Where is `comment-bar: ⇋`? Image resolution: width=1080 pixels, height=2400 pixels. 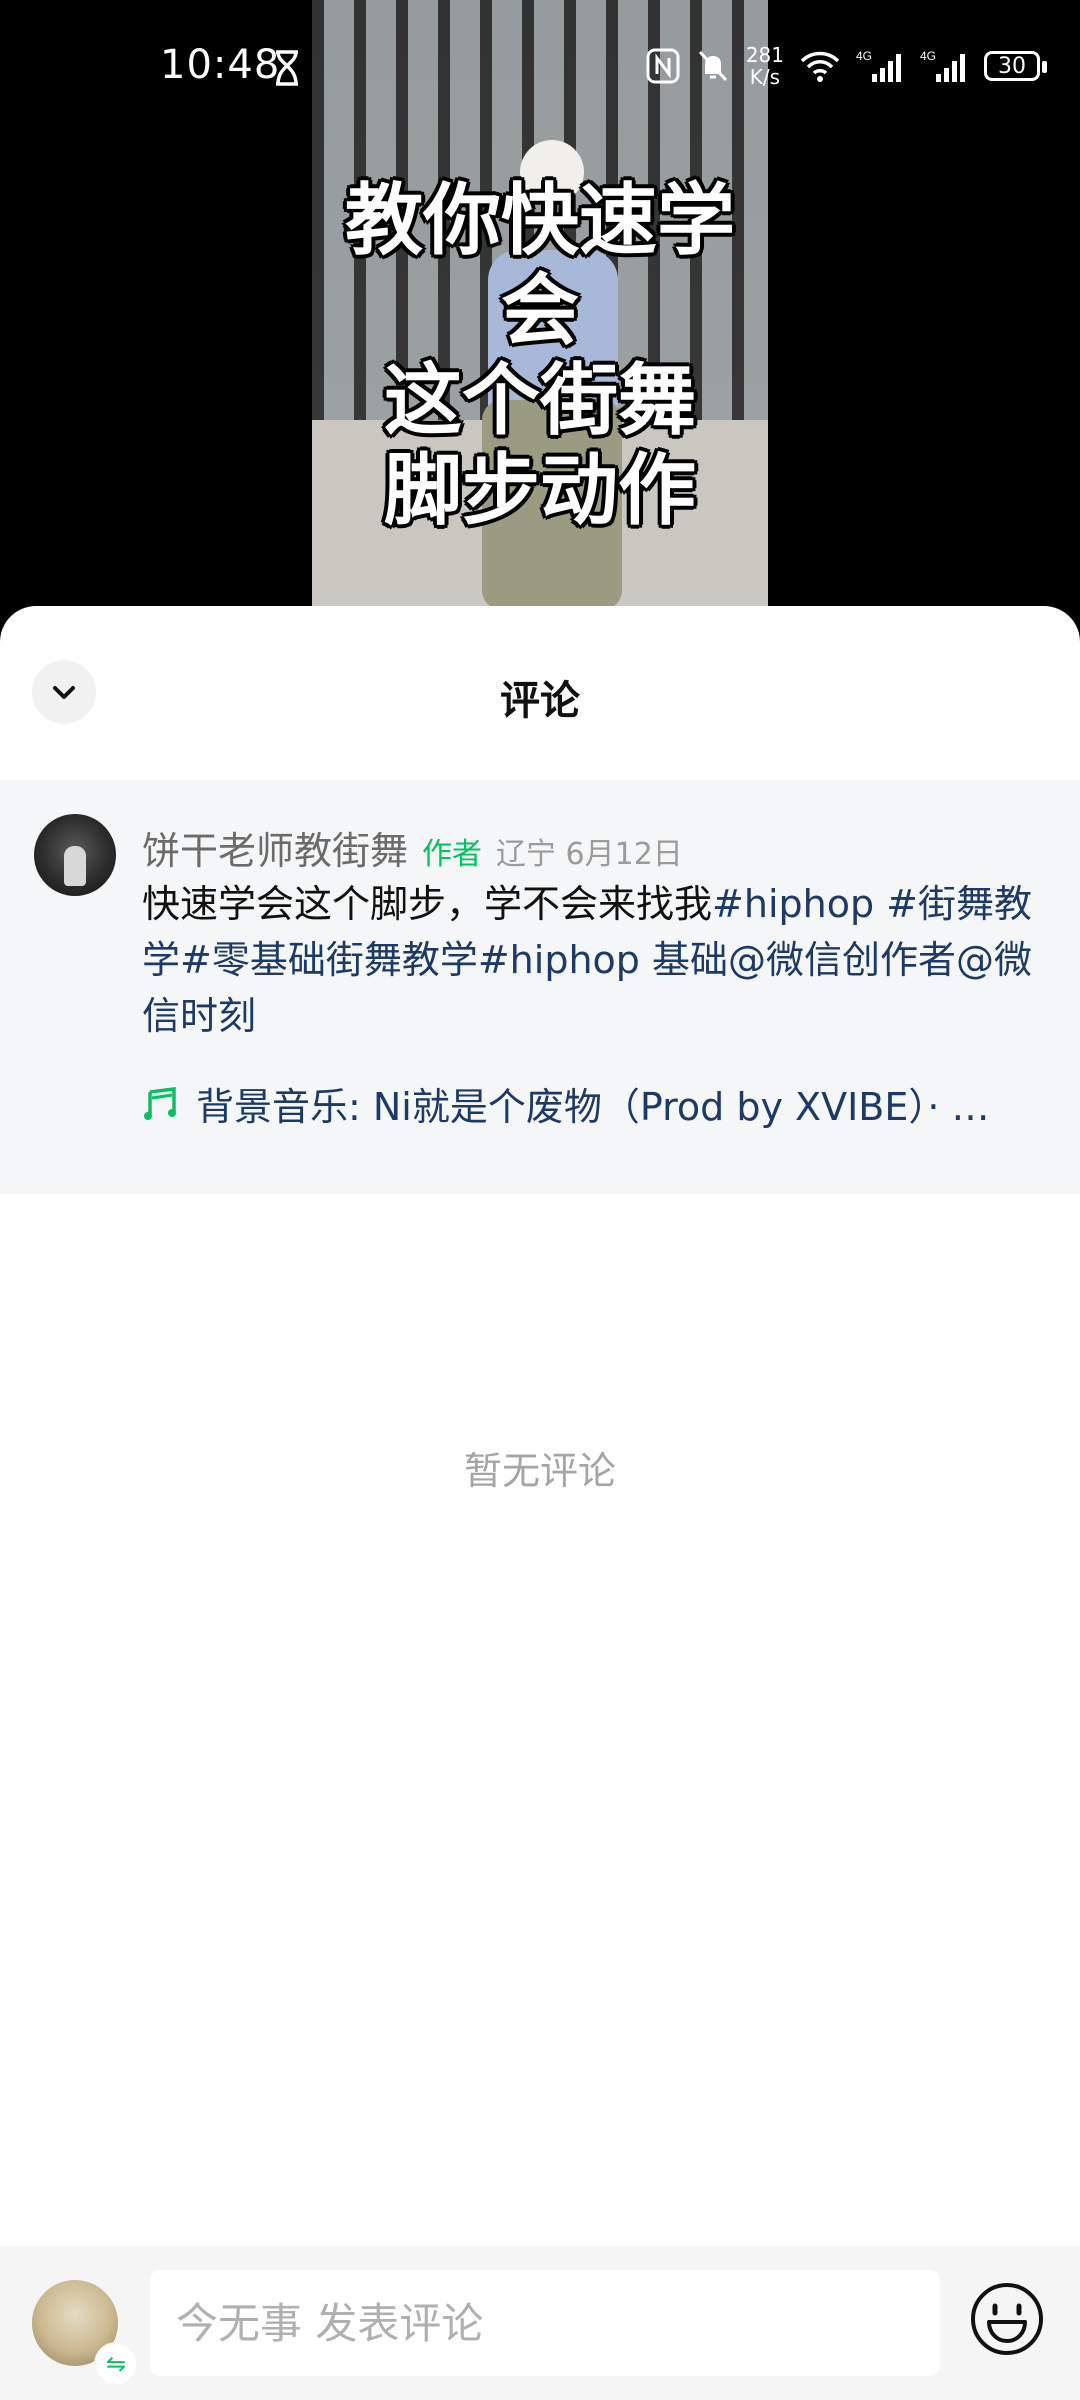
comment-bar: ⇋ is located at coordinates (540, 2323).